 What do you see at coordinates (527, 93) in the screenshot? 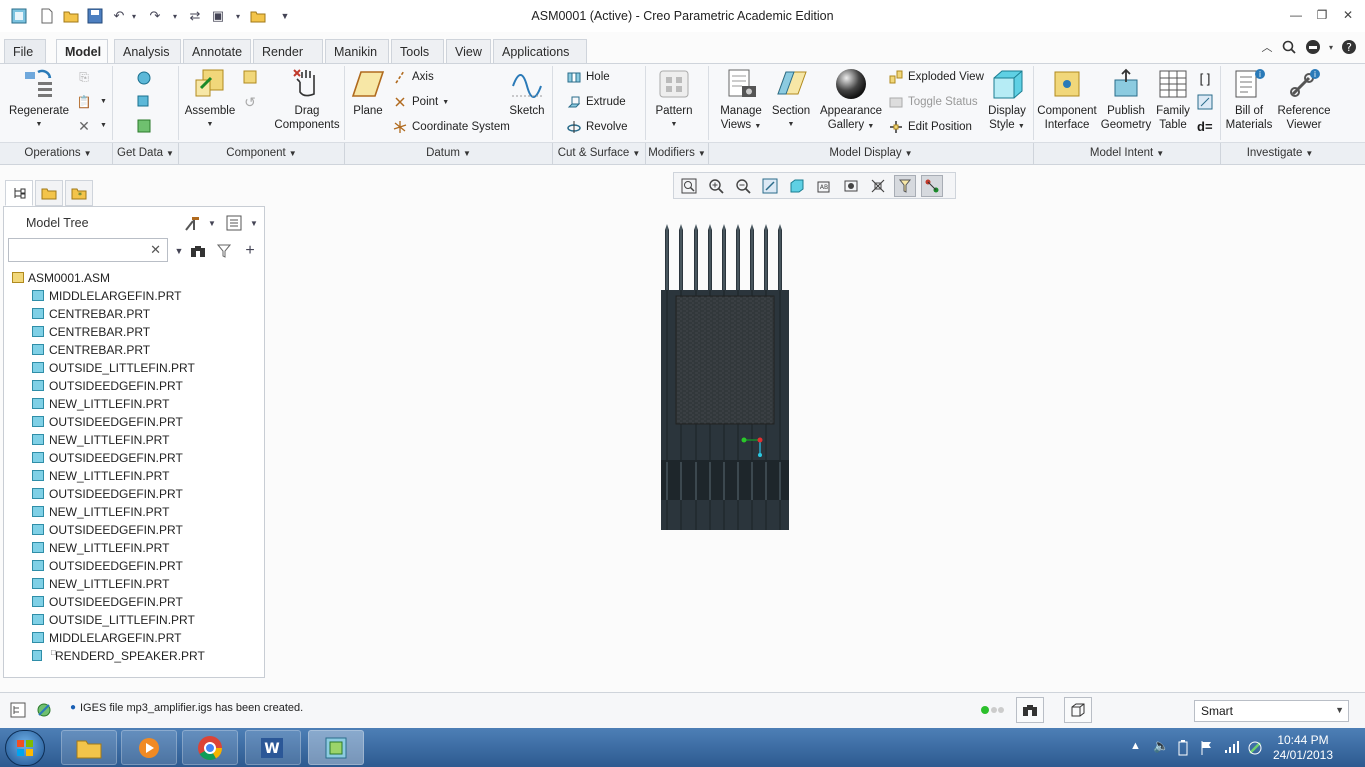
I see `sketch-button: Sketch` at bounding box center [527, 93].